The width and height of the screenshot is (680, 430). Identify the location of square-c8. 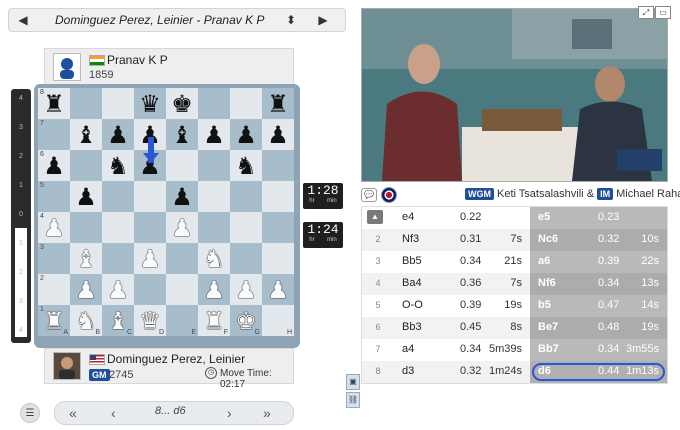
(118, 103).